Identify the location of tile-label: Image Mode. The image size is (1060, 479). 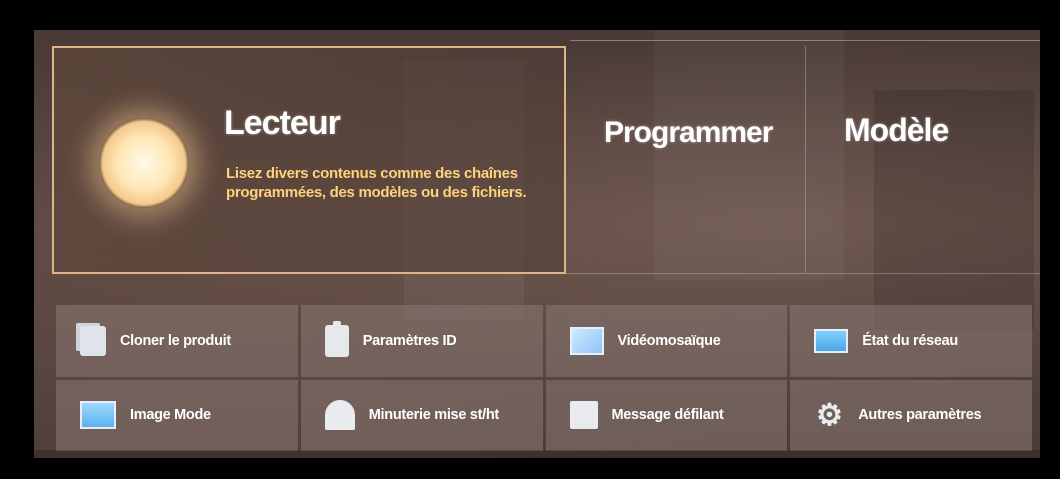
(170, 415).